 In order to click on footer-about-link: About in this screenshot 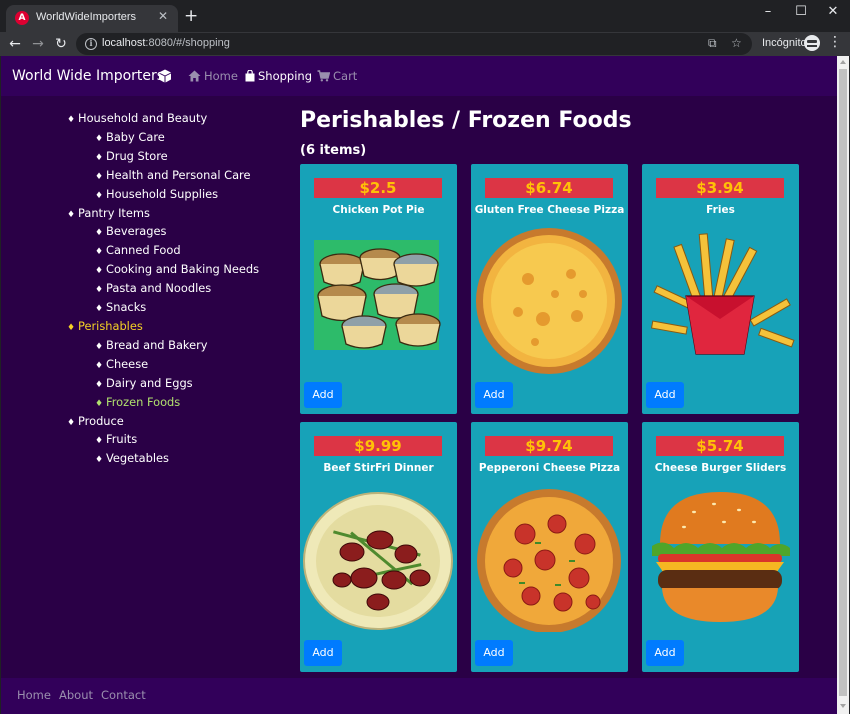, I will do `click(76, 695)`.